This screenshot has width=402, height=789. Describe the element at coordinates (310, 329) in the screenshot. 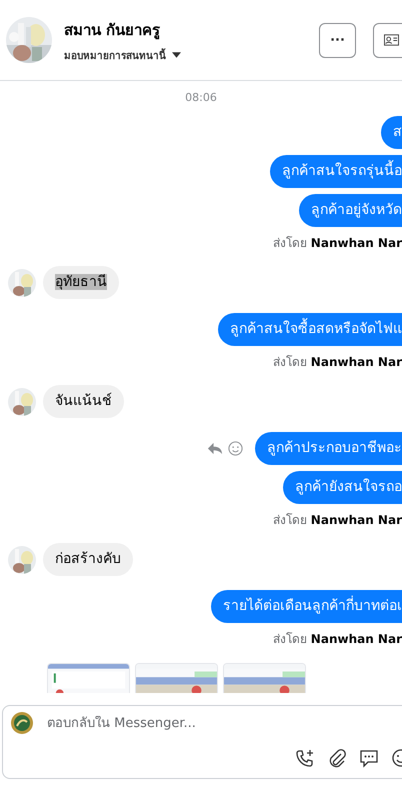

I see `message-bubble: ลูกค้าสนใจซื้อสดหรือจัดไฟแ` at that location.